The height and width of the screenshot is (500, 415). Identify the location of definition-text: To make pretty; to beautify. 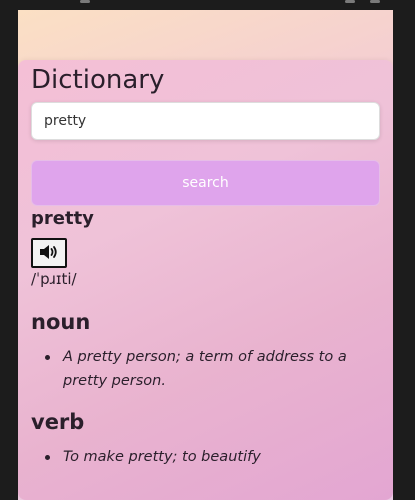
(162, 457).